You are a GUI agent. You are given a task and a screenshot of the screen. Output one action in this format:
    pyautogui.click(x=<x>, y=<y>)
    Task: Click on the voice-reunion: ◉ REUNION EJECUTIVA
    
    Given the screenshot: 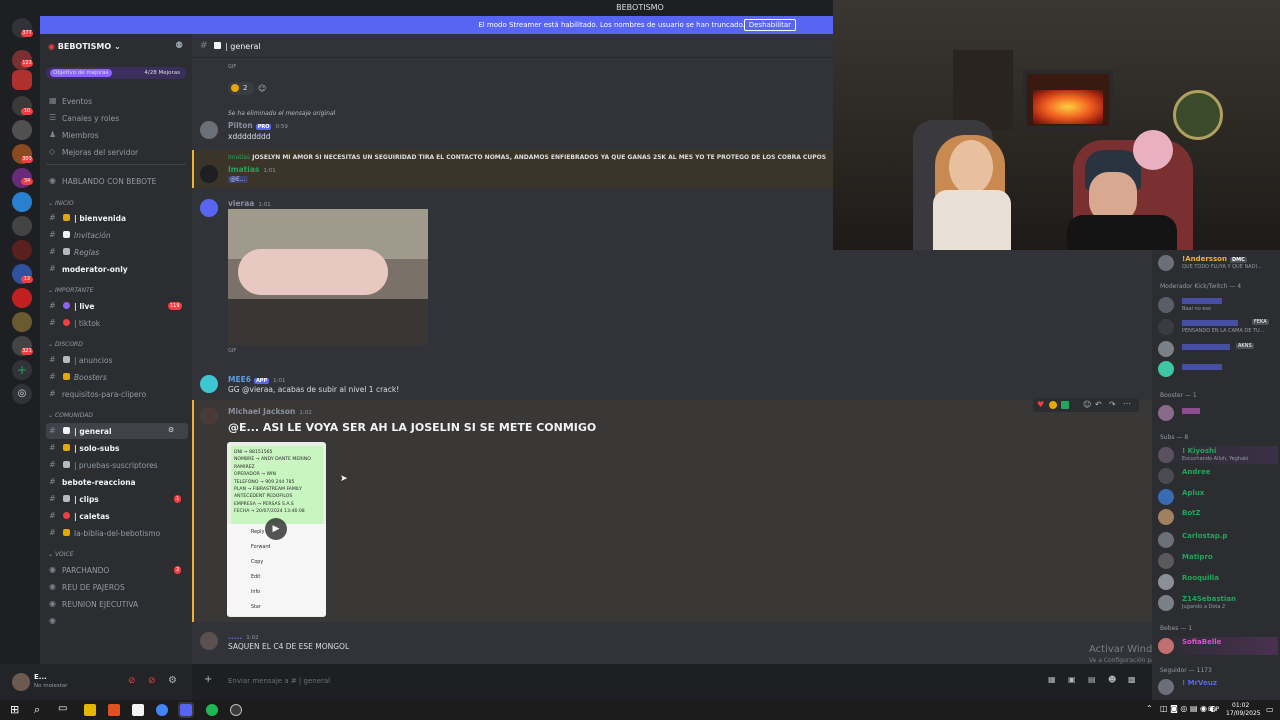 What is the action you would take?
    pyautogui.click(x=116, y=604)
    